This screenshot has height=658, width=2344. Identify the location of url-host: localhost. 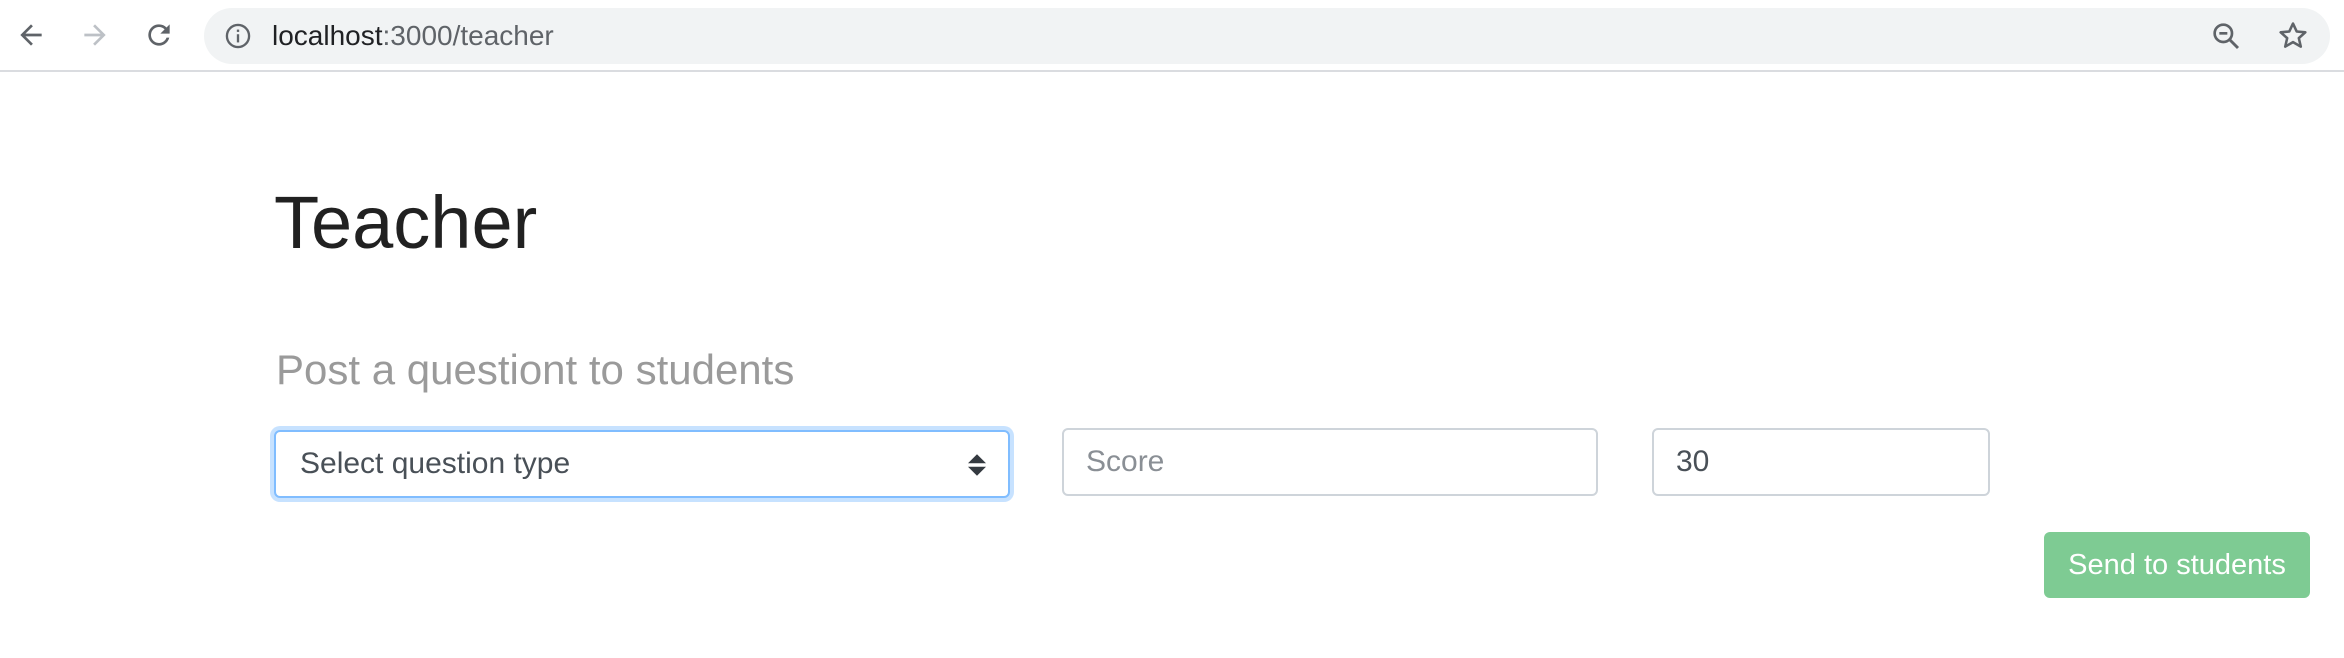
(327, 35).